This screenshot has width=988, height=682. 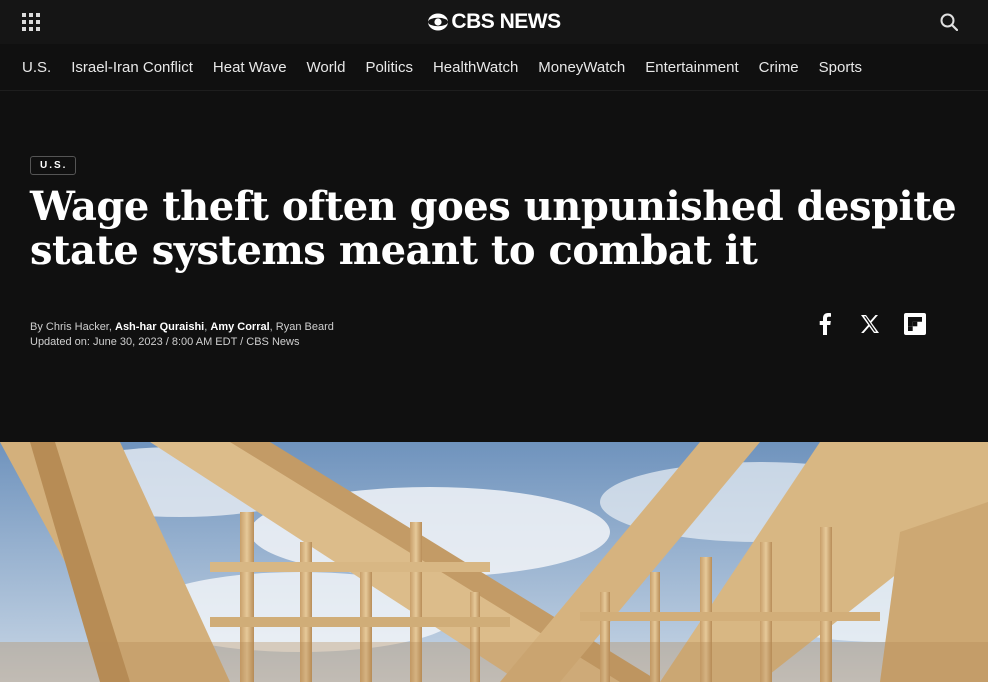 I want to click on nav-item-israel-iran-conflict: Israel-Iran Conflict, so click(x=132, y=67).